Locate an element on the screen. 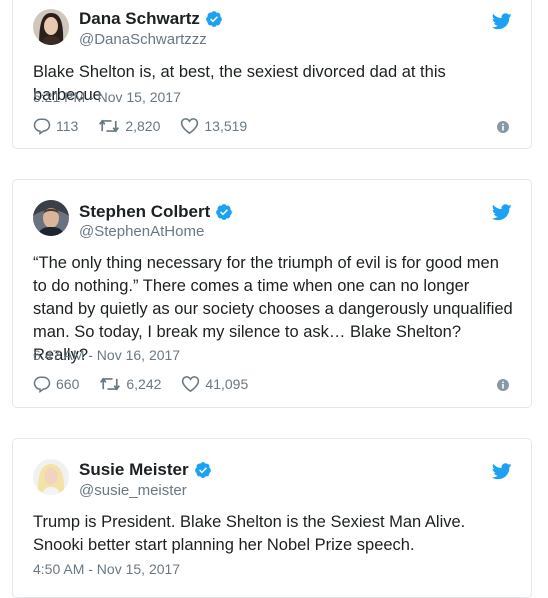 The height and width of the screenshot is (598, 548). tweet-timestamp: 5:21 PM - Nov 15, 2017 is located at coordinates (107, 97).